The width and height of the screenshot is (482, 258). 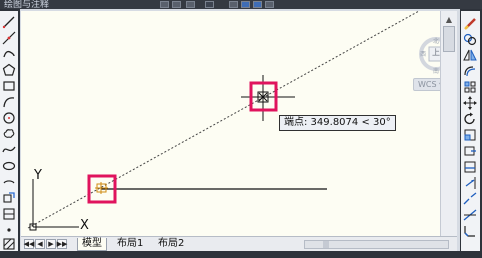 I want to click on move-icon, so click(x=470, y=102).